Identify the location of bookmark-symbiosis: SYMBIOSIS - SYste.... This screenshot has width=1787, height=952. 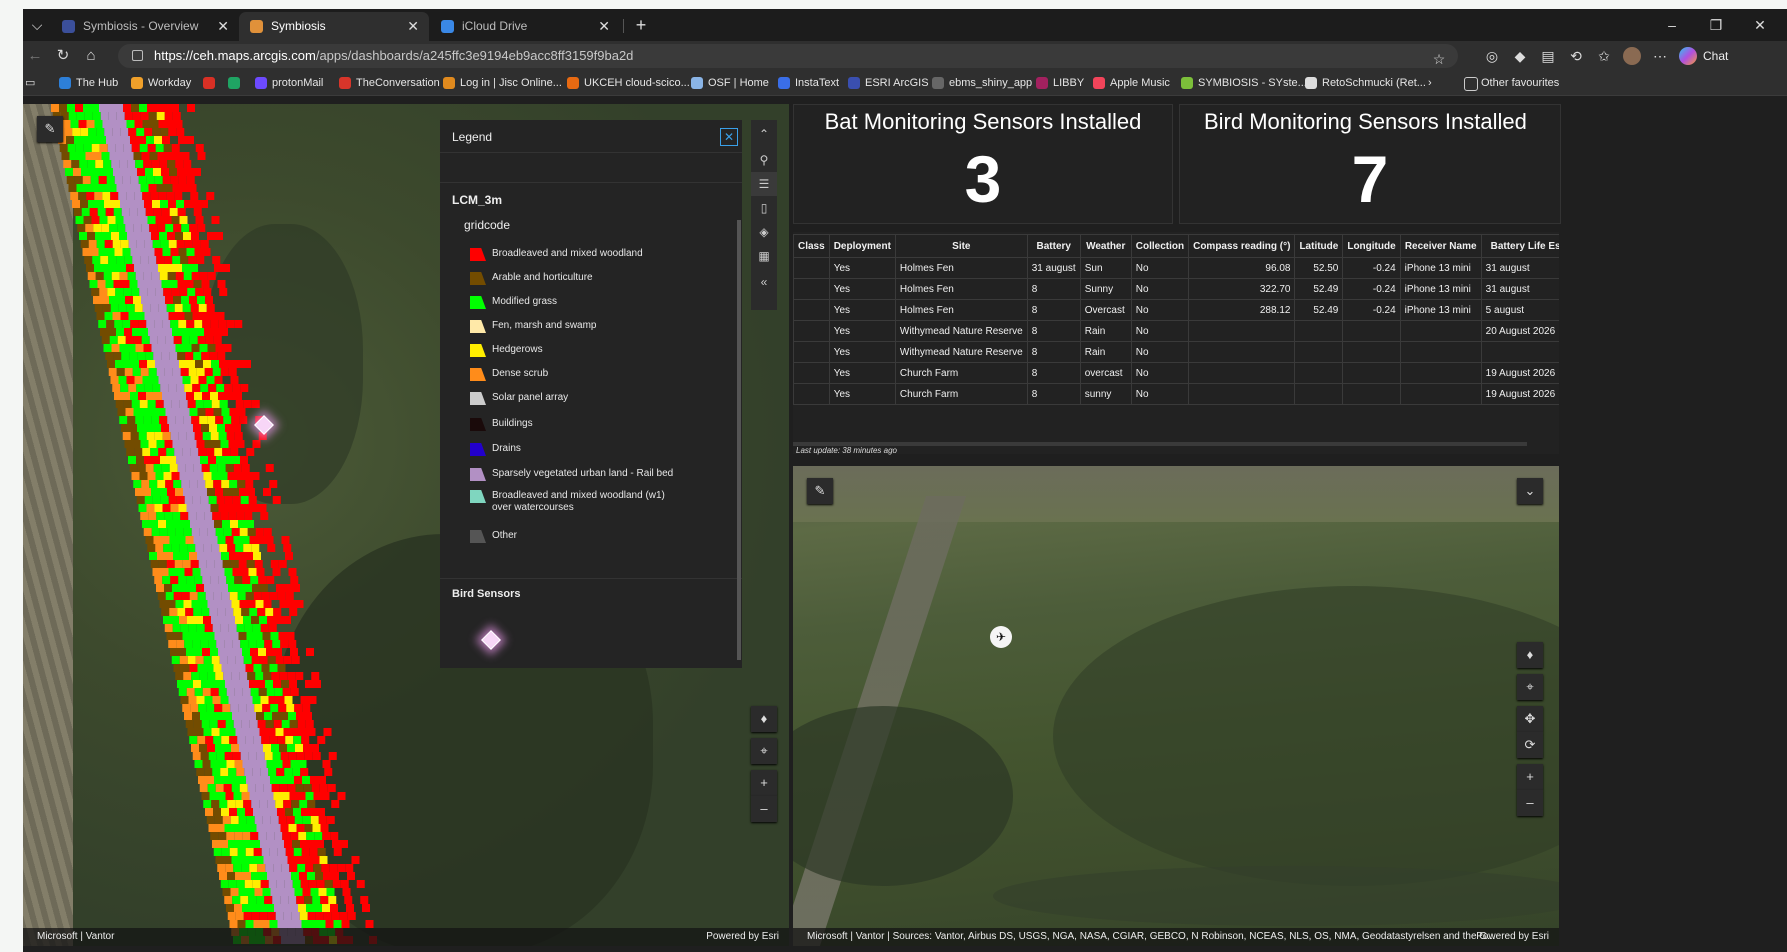
(1244, 83).